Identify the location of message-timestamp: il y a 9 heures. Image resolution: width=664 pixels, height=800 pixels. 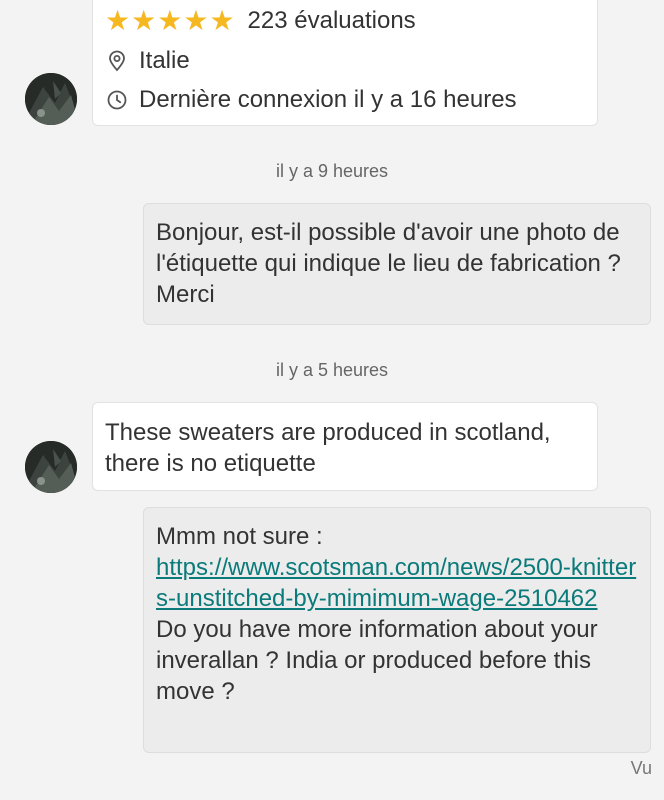
(332, 171).